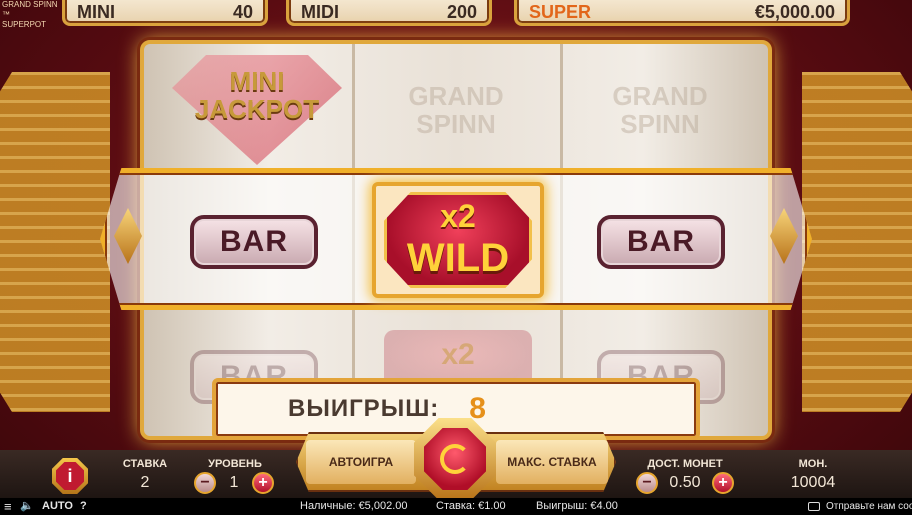 The height and width of the screenshot is (515, 912). What do you see at coordinates (461, 11) in the screenshot?
I see `jackpot-midi-value: 200` at bounding box center [461, 11].